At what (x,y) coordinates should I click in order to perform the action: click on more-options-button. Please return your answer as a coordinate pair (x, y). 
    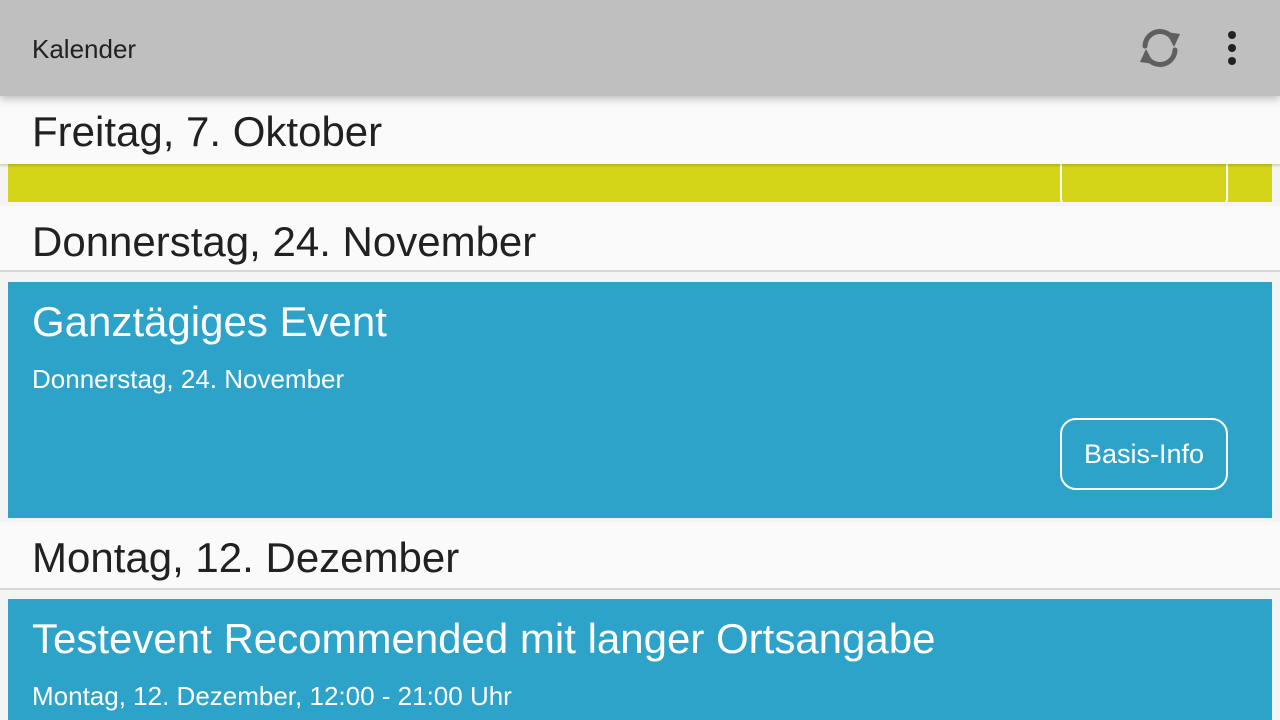
    Looking at the image, I should click on (1232, 48).